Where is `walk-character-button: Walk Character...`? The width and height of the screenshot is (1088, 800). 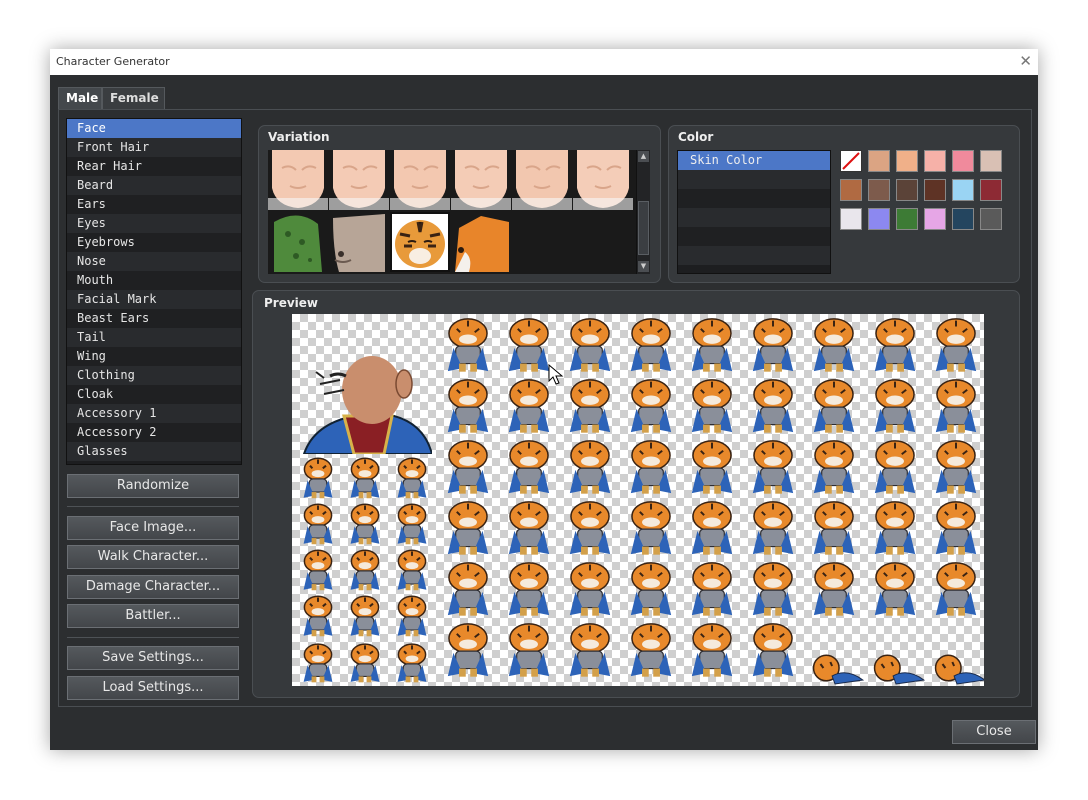 walk-character-button: Walk Character... is located at coordinates (153, 557).